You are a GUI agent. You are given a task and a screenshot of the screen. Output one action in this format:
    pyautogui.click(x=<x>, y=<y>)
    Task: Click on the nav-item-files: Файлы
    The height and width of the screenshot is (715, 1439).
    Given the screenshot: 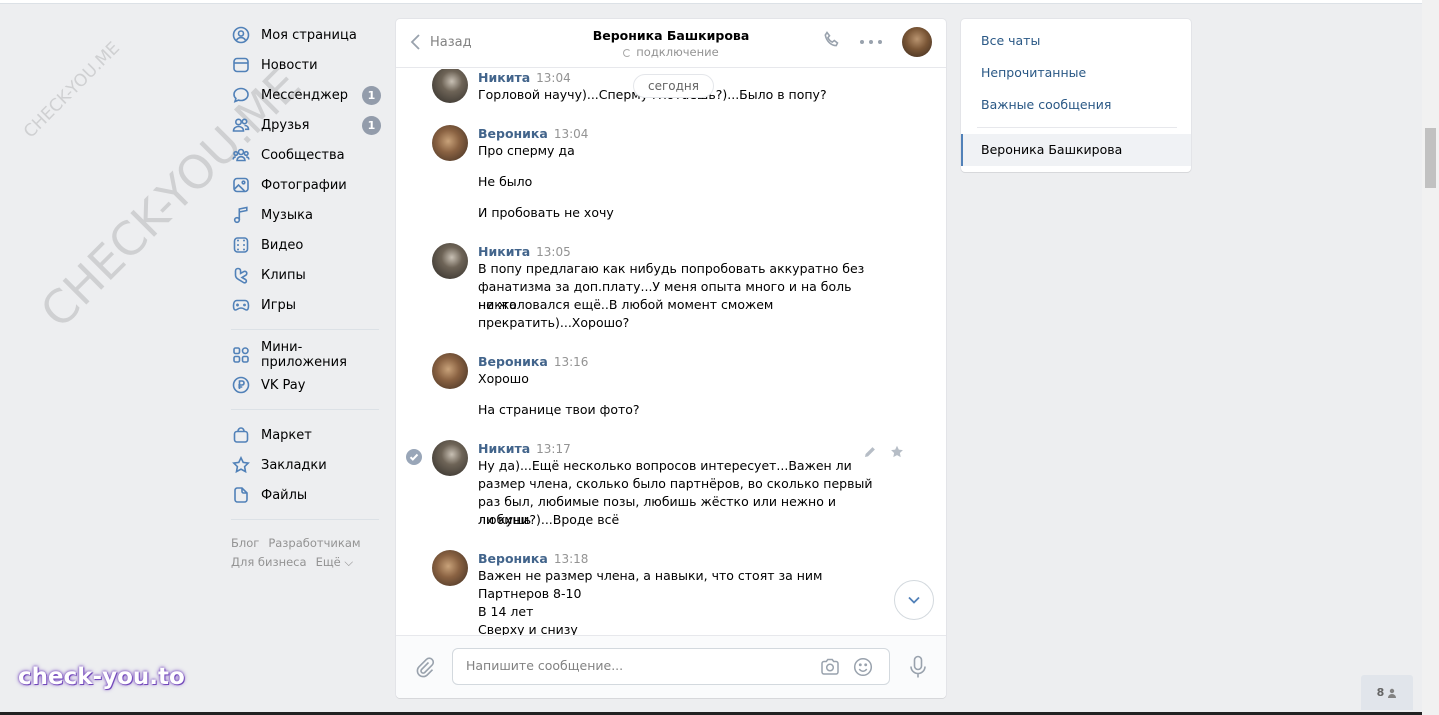 What is the action you would take?
    pyautogui.click(x=306, y=495)
    